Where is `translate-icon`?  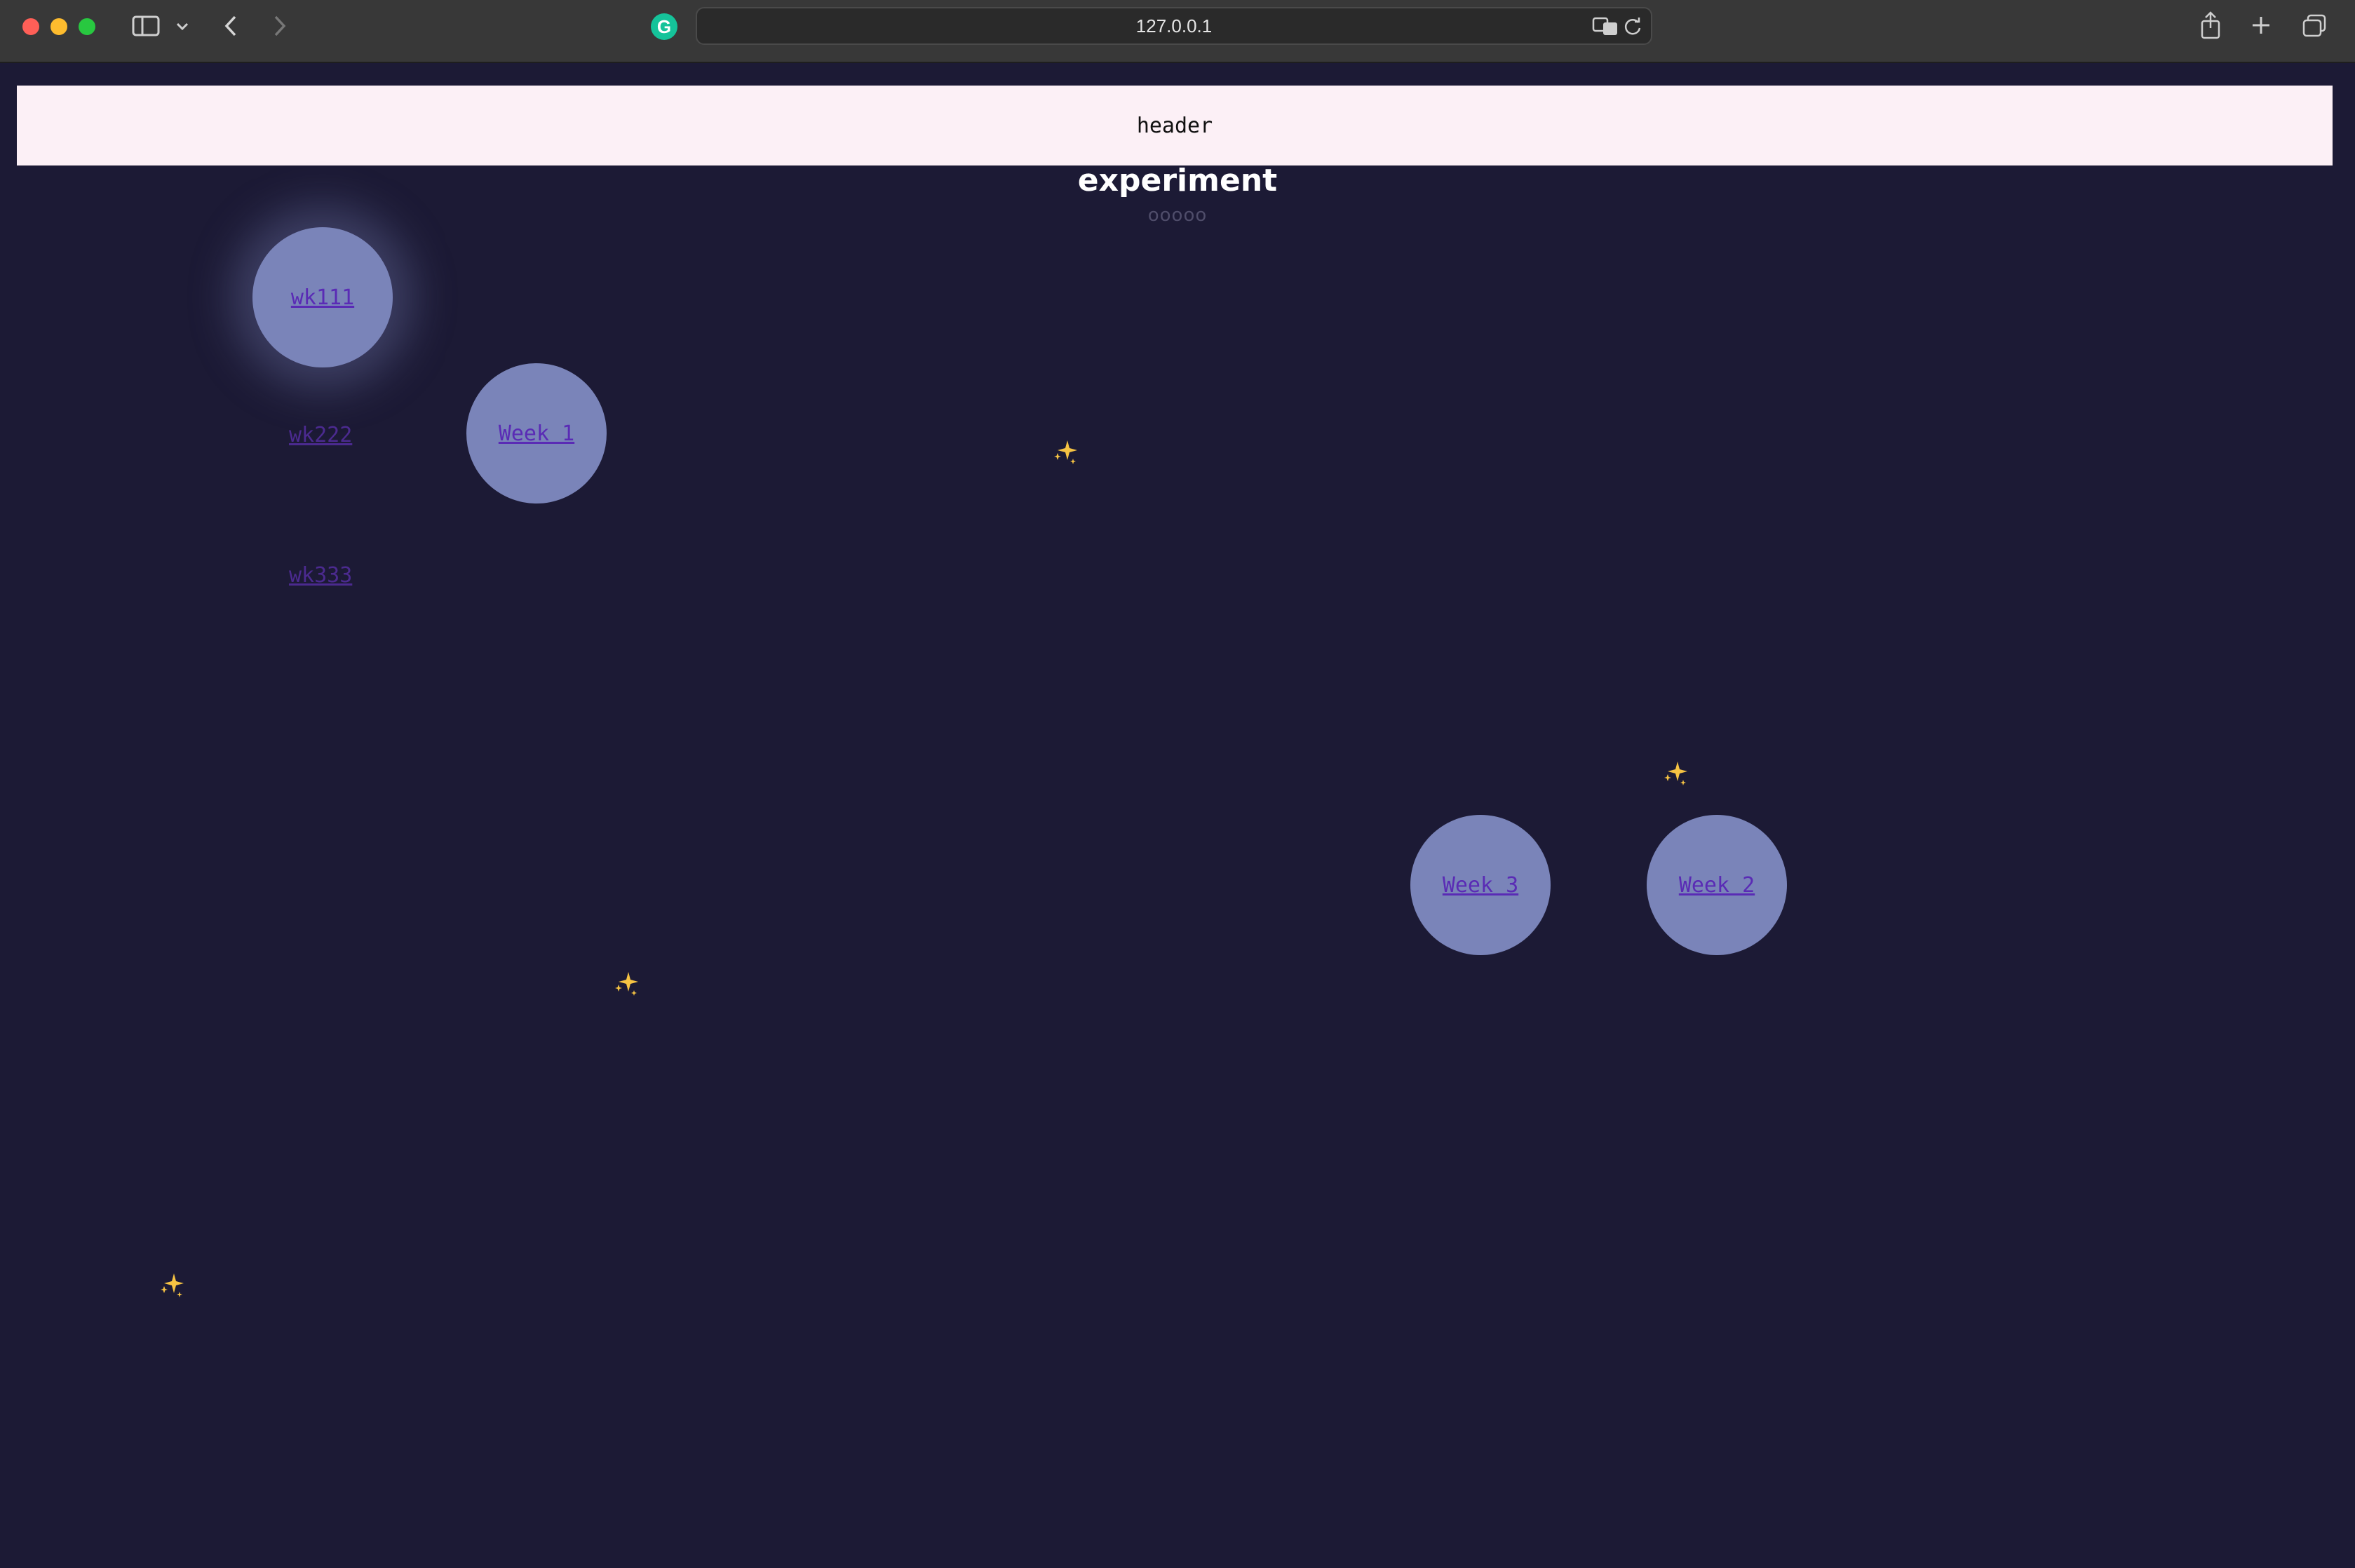
translate-icon is located at coordinates (1606, 26).